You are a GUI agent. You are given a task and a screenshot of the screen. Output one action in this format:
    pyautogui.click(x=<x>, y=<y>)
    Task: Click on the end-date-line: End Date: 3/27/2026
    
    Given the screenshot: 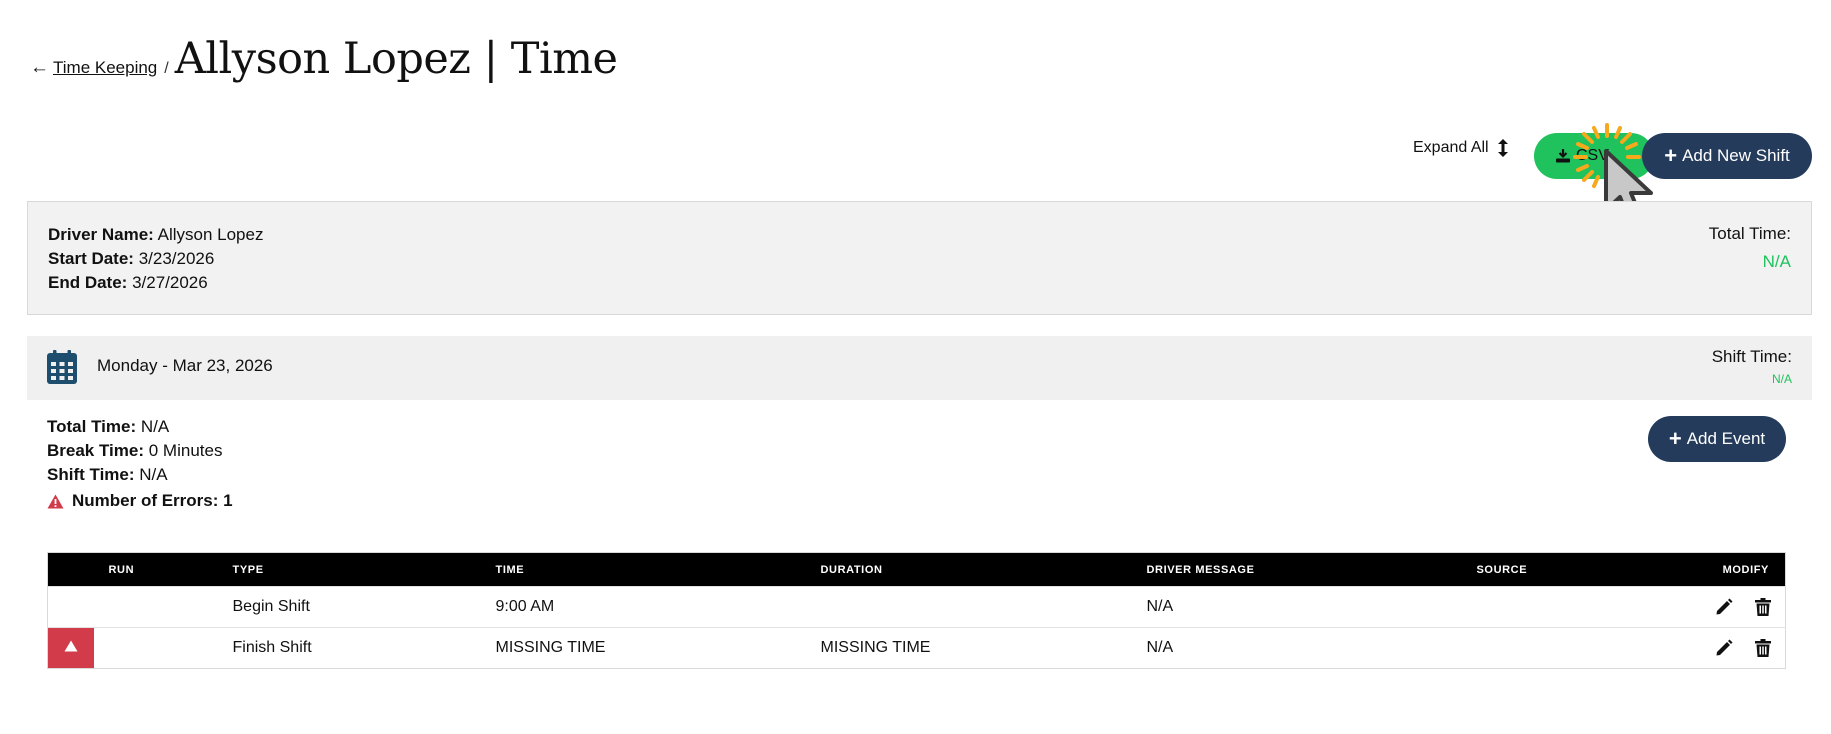 What is the action you would take?
    pyautogui.click(x=128, y=283)
    